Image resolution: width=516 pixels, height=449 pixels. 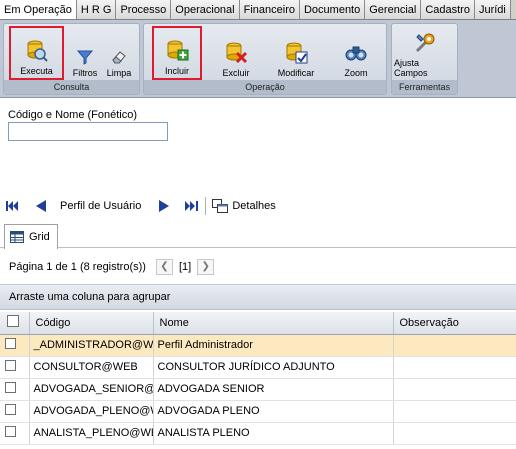 I want to click on view-tabs: Grid, so click(x=258, y=235).